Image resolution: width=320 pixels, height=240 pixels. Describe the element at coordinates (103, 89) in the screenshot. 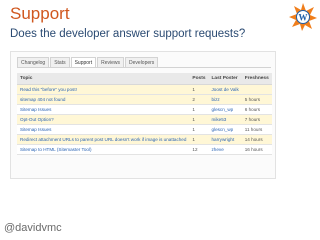

I see `topic-link: Read this "before" you post!` at that location.